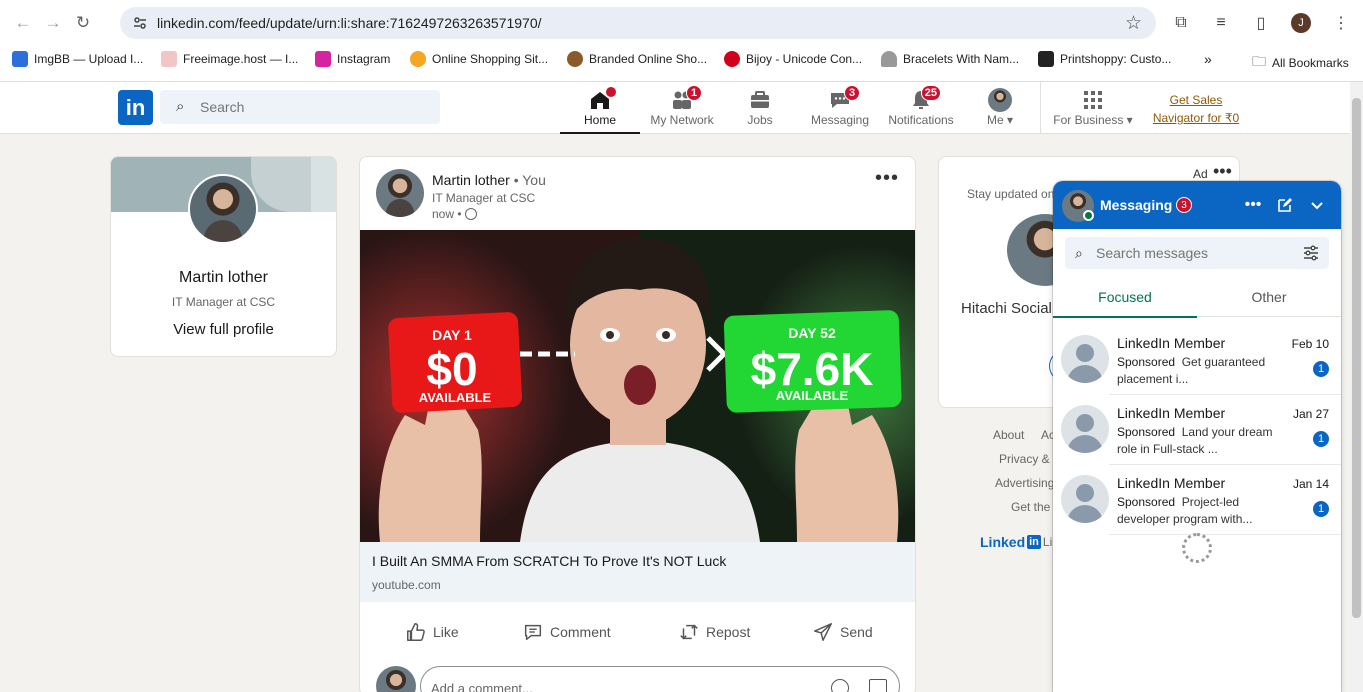  What do you see at coordinates (1181, 23) in the screenshot?
I see `extensions-icon: ⧉` at bounding box center [1181, 23].